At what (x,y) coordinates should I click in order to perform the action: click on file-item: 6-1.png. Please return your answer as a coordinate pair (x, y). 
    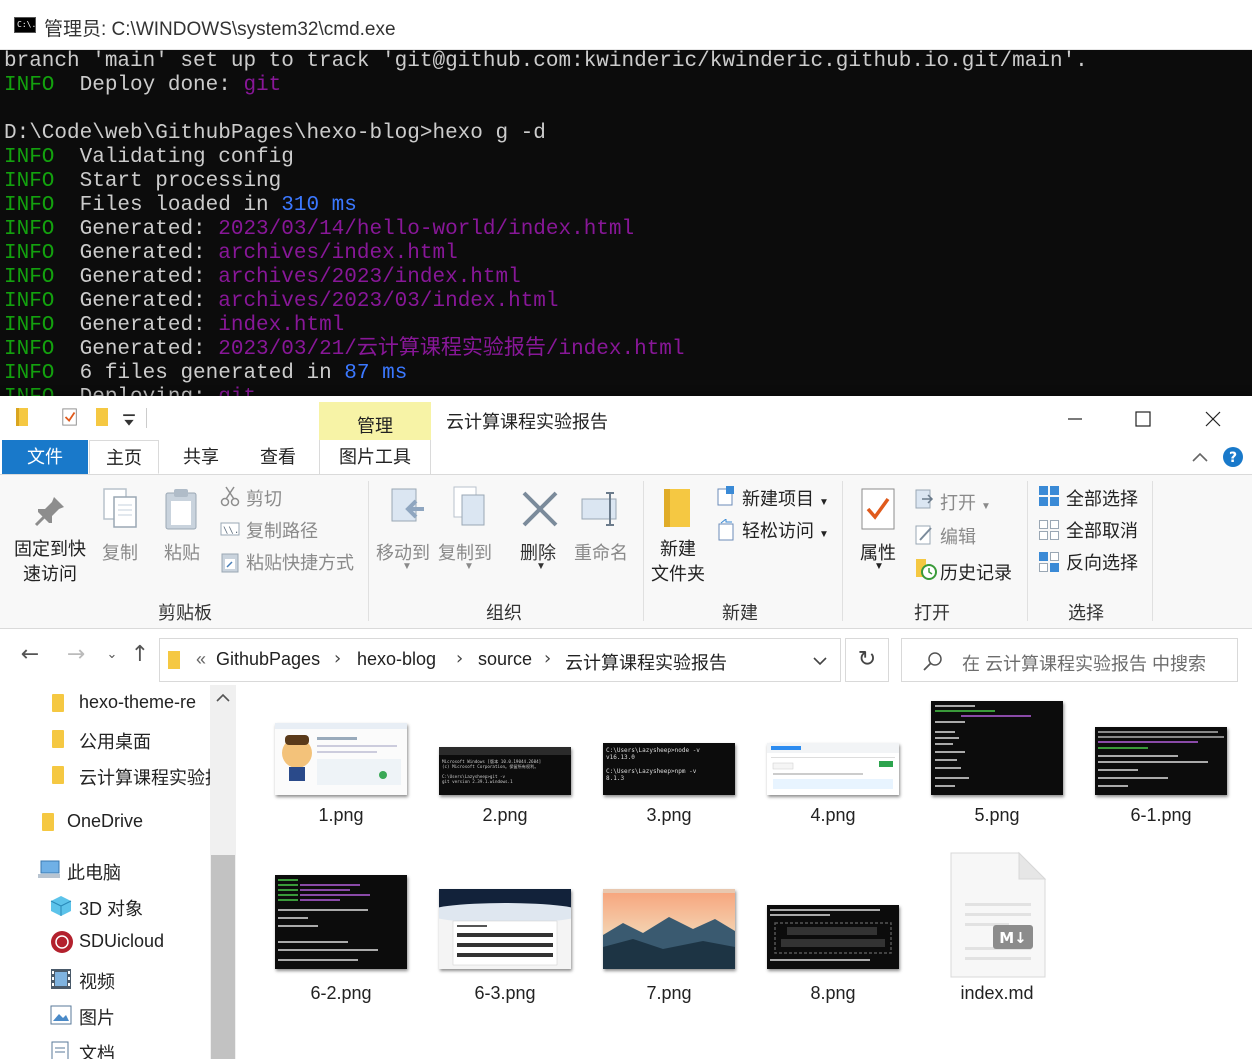
    Looking at the image, I should click on (1161, 788).